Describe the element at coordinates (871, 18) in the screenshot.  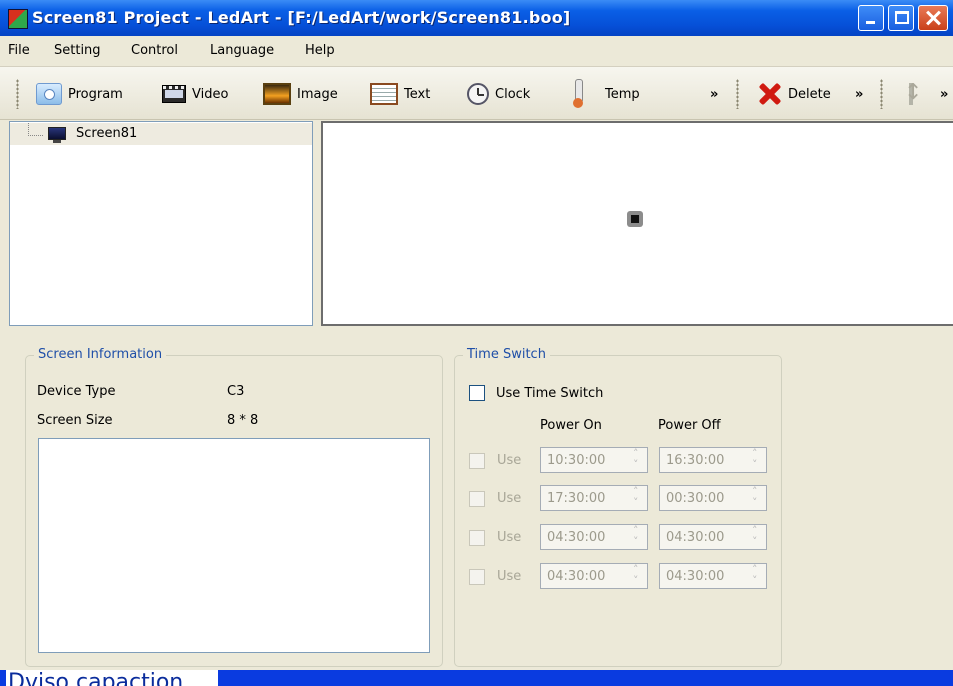
I see `minimize-button` at that location.